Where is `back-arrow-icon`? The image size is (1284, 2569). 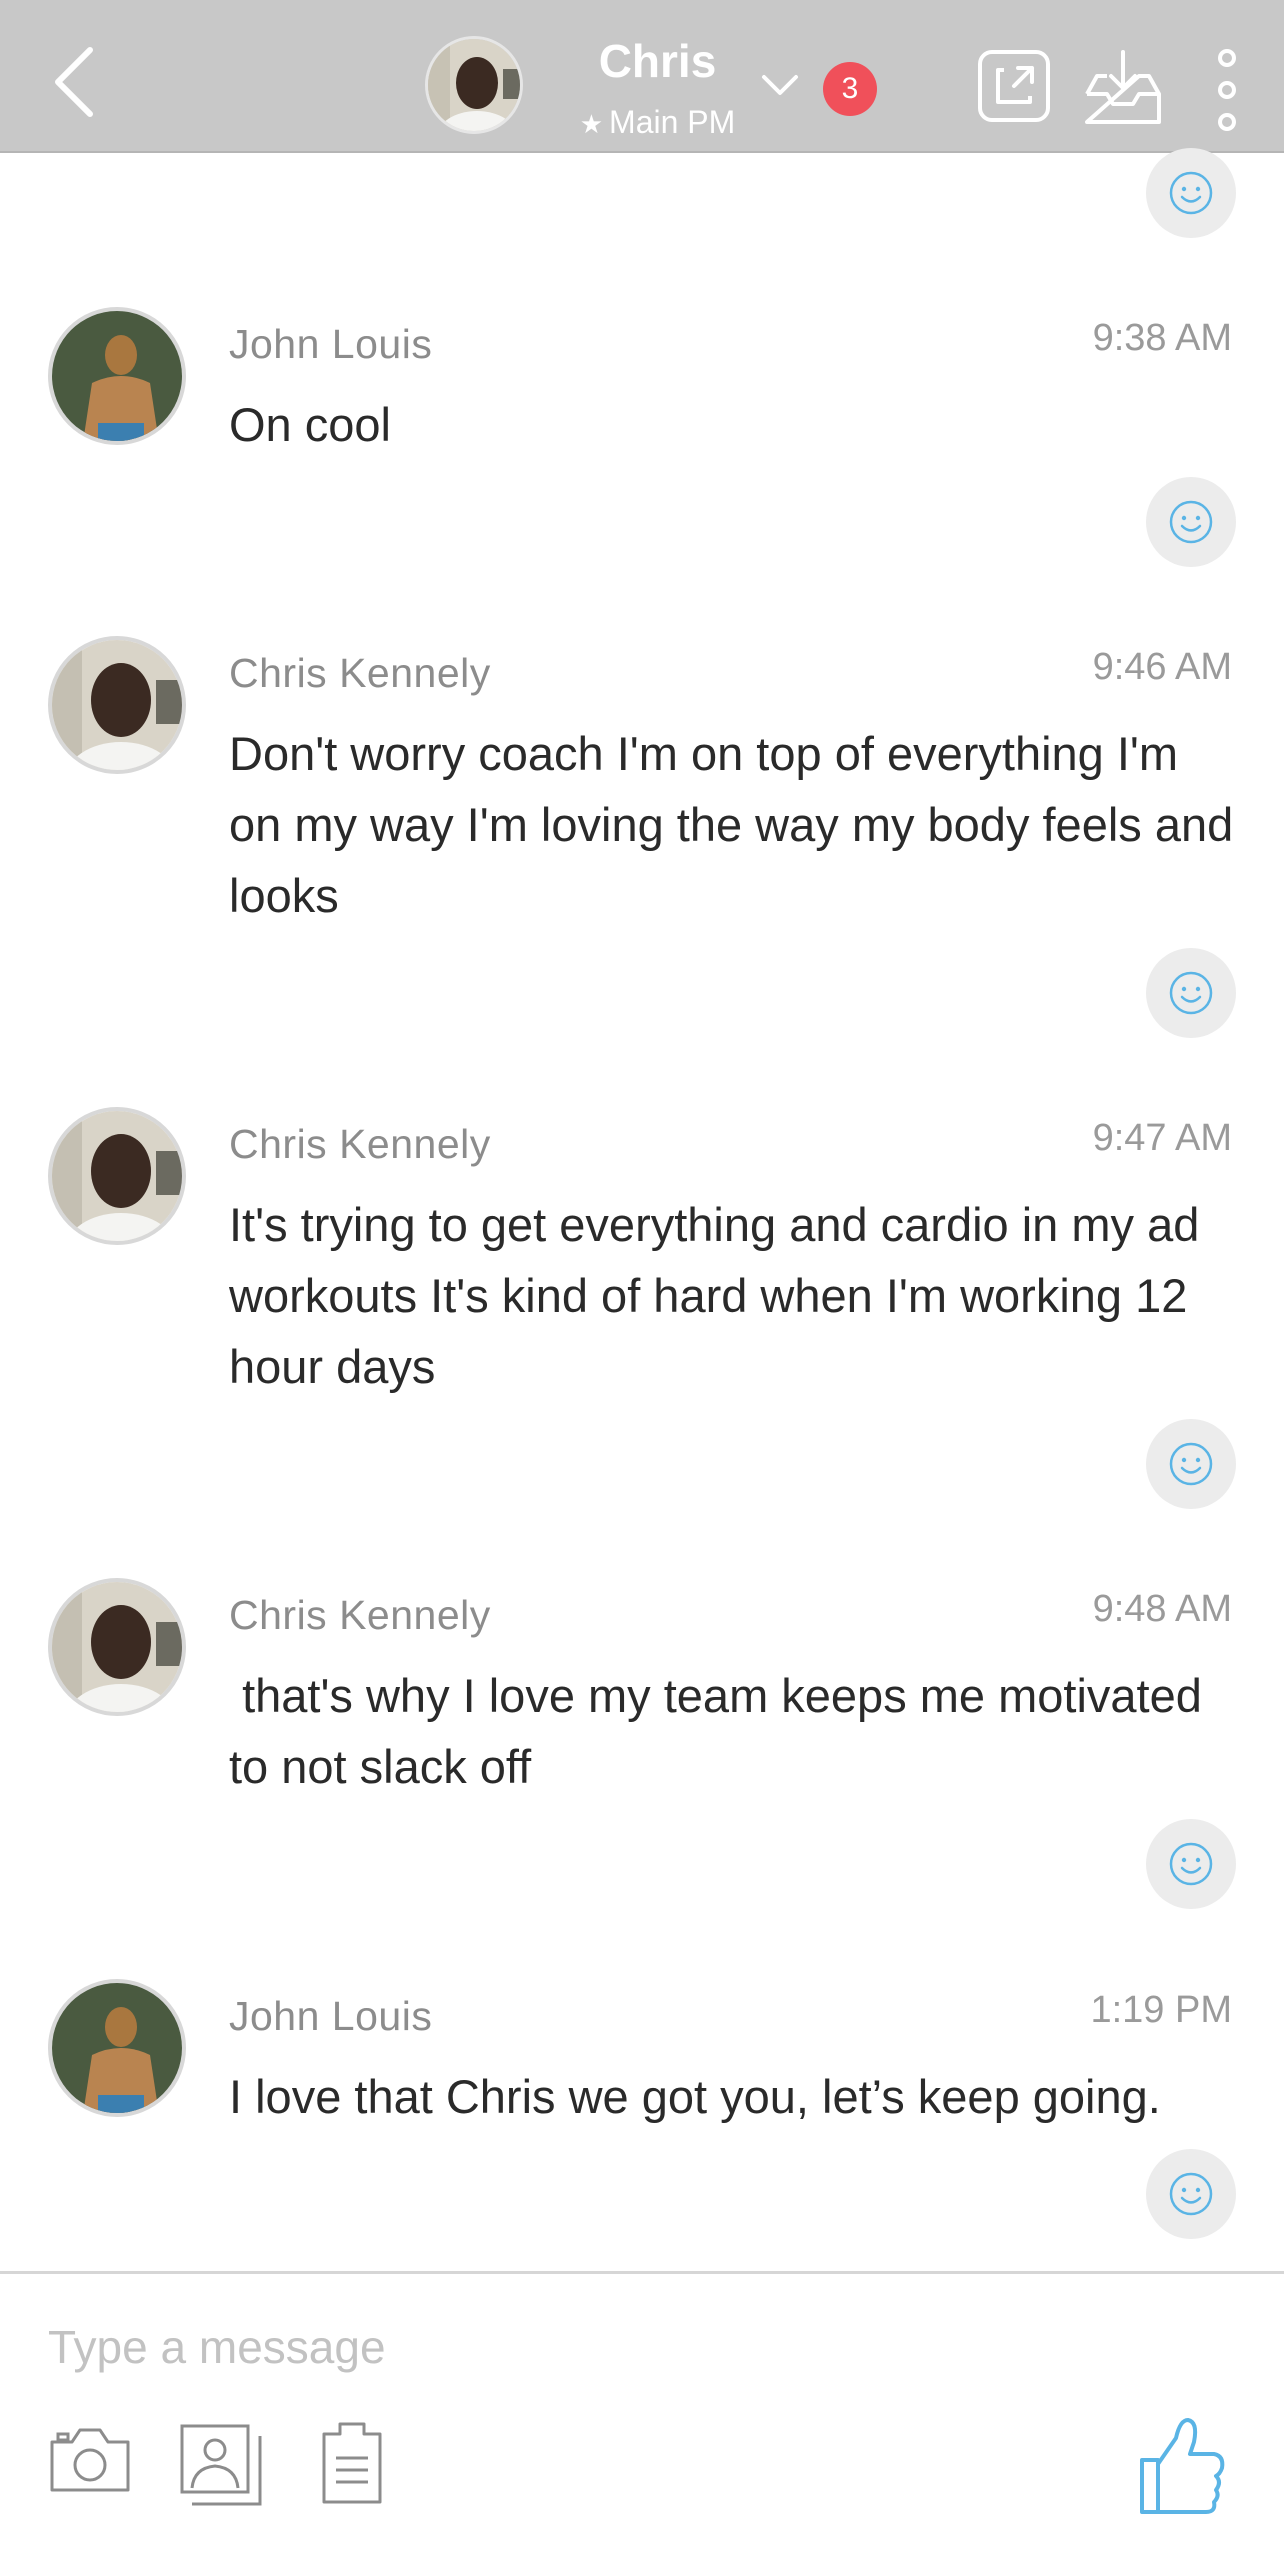
back-arrow-icon is located at coordinates (74, 82).